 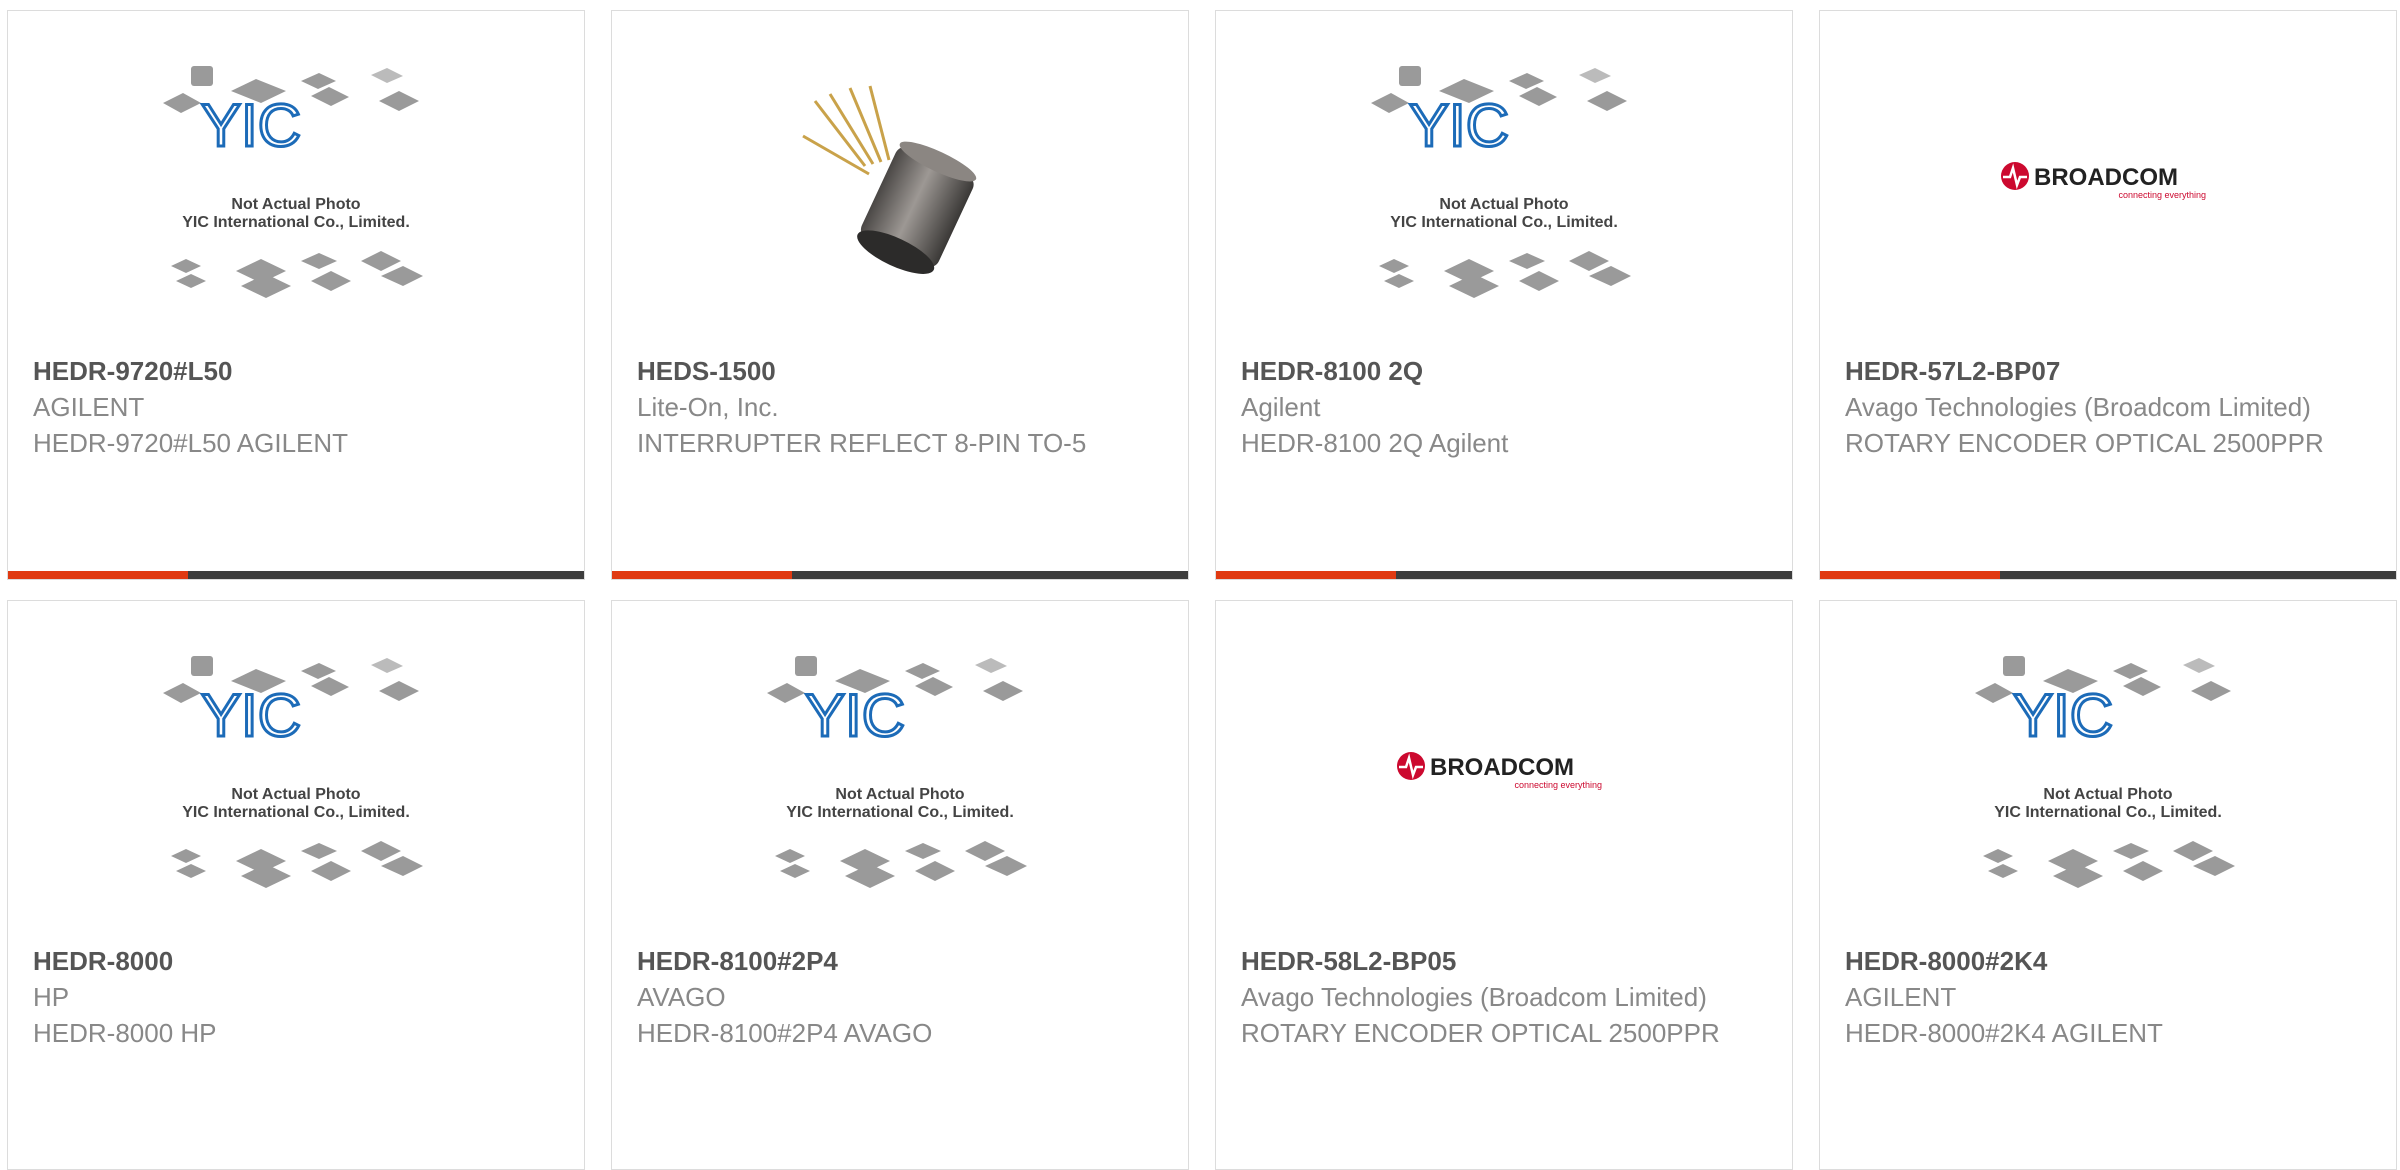 I want to click on description: INTERRUPTER REFLECT 8-PIN TO-5, so click(x=862, y=443).